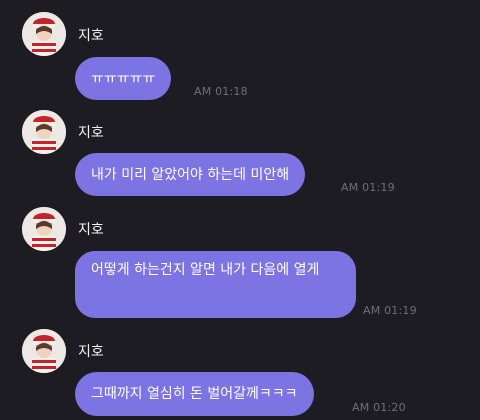  I want to click on message-bubble: ㅠㅠㅠㅠㅠ, so click(123, 78).